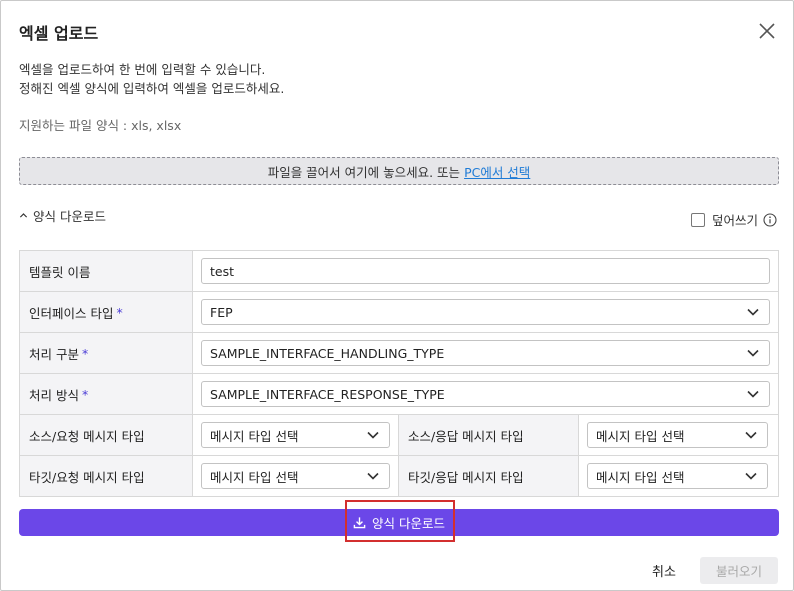 The image size is (794, 591). I want to click on interface-type-value: FEP, so click(221, 312).